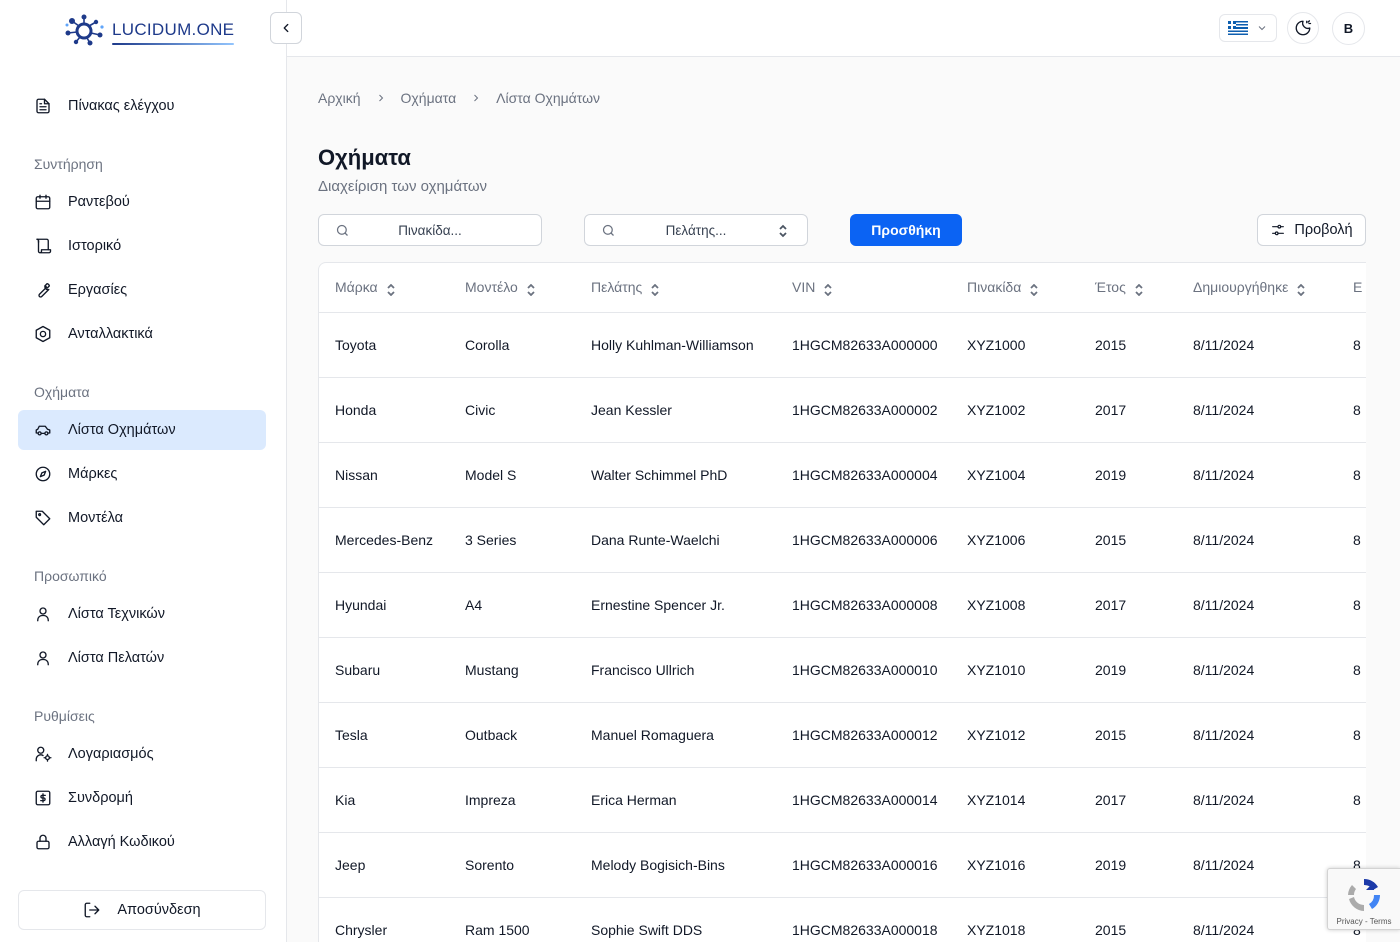 This screenshot has width=1400, height=942. I want to click on recaptcha-terms: Privacy - Terms, so click(1364, 921).